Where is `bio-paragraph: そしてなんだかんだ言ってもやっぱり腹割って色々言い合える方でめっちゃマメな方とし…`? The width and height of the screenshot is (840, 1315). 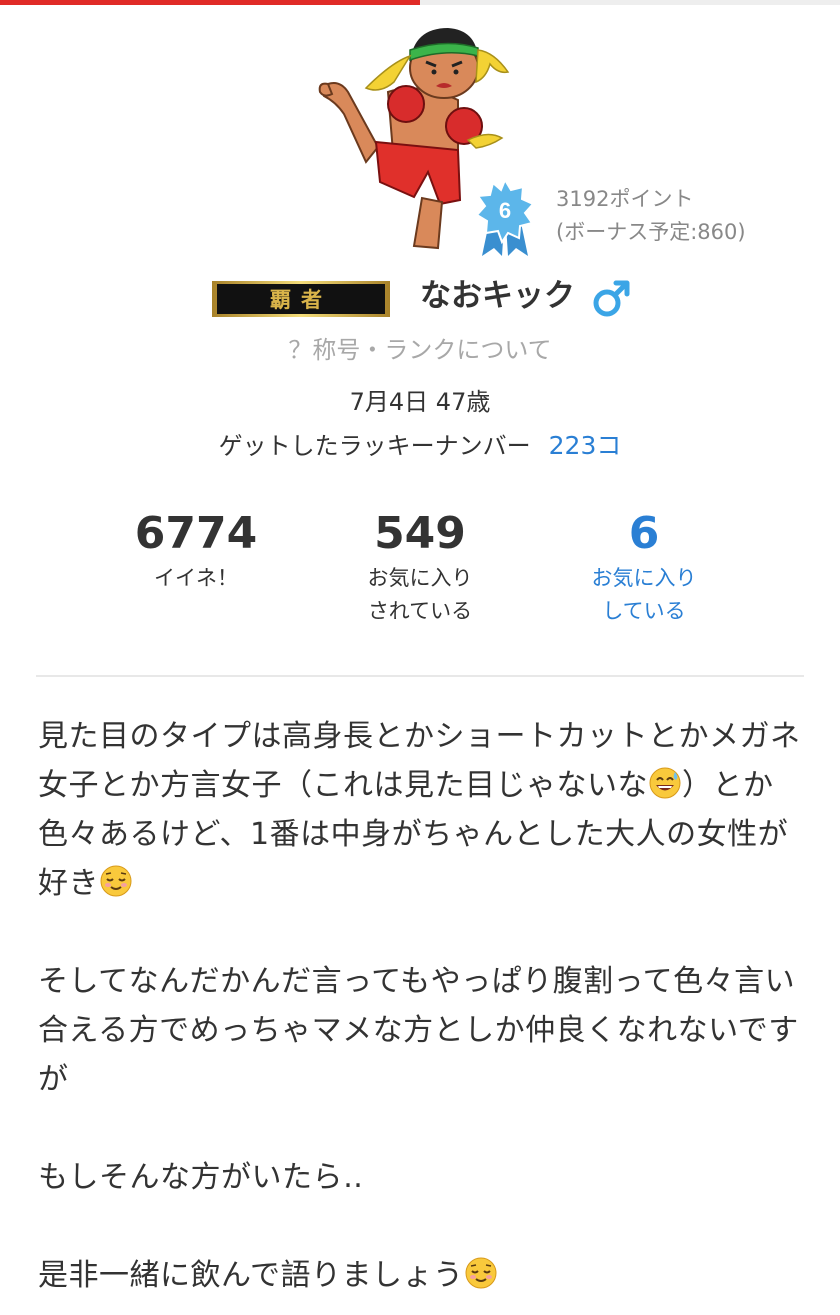 bio-paragraph: そしてなんだかんだ言ってもやっぱり腹割って色々言い合える方でめっちゃマメな方とし… is located at coordinates (418, 1030).